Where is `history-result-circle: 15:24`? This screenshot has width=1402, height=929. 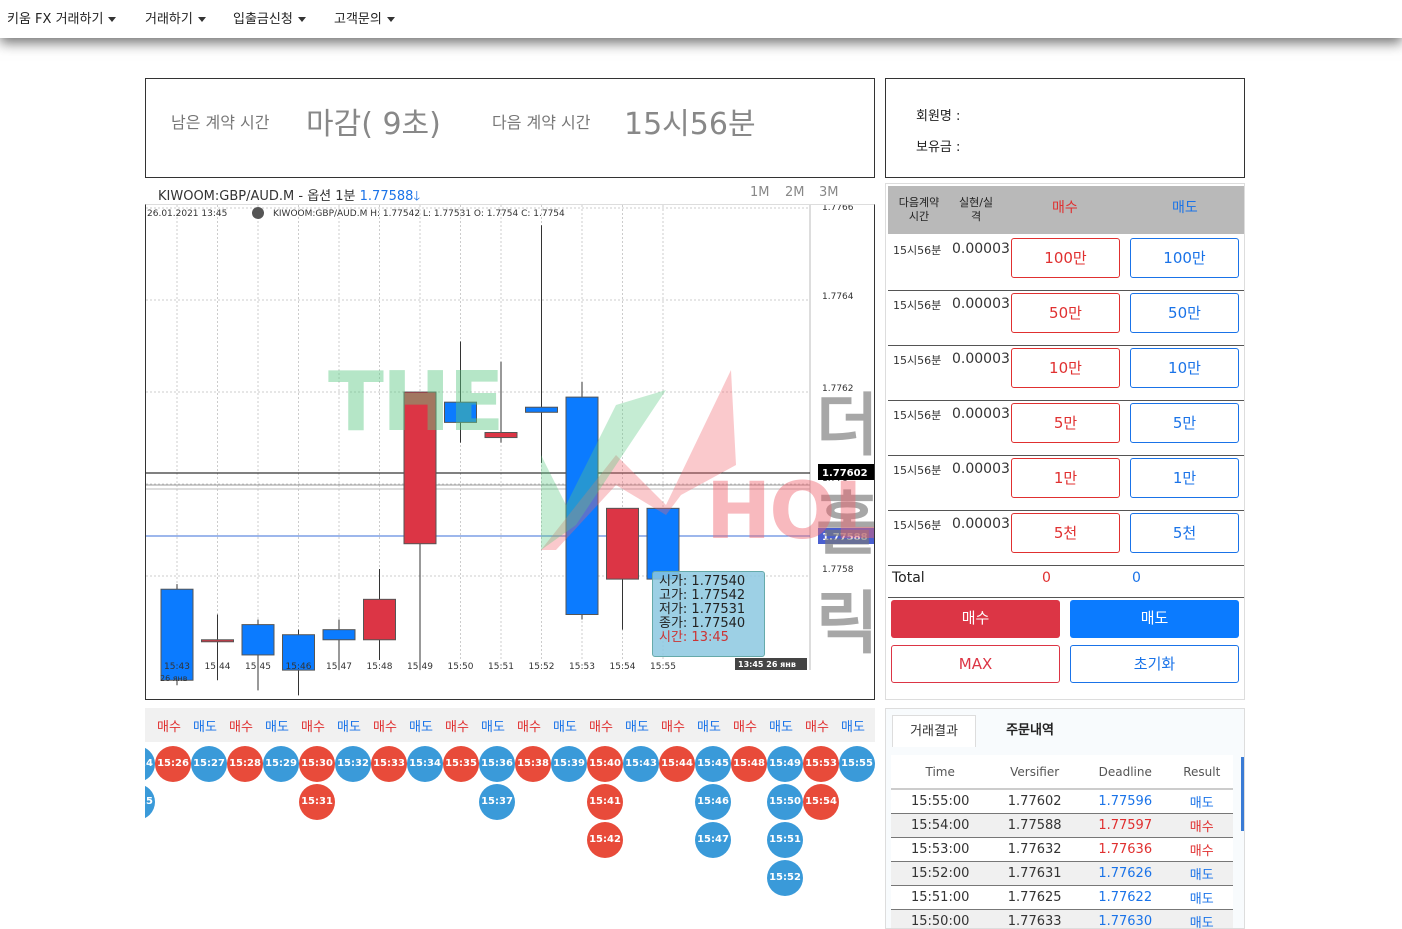
history-result-circle: 15:24 is located at coordinates (150, 764).